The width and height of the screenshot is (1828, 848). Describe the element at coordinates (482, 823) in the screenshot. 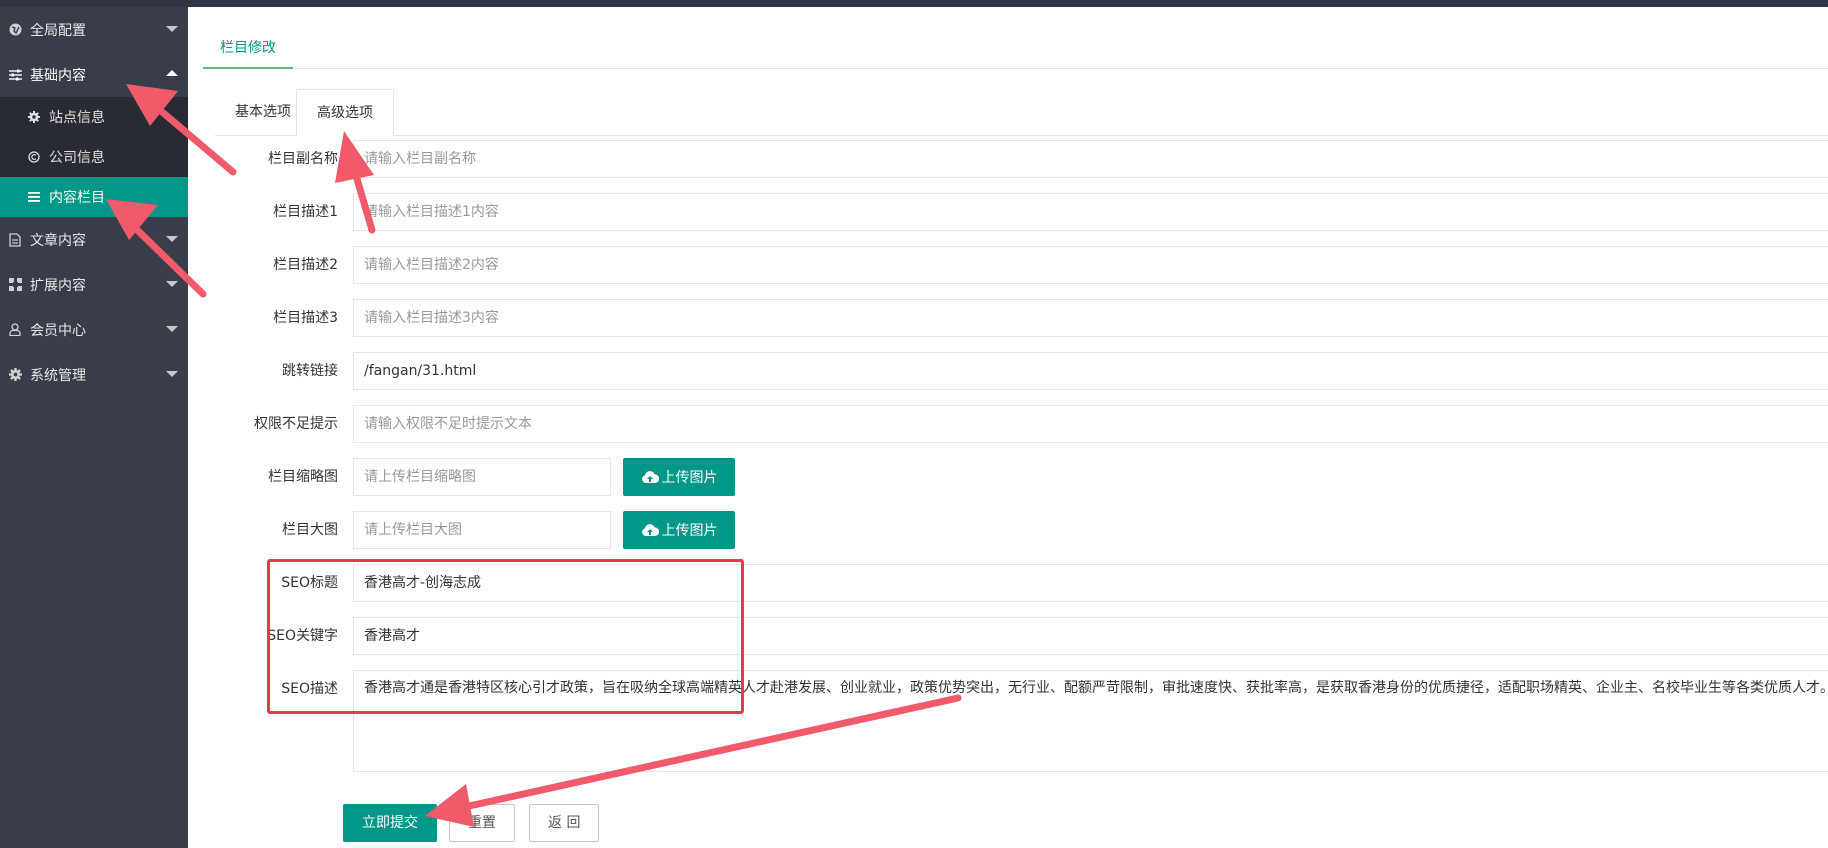

I see `reset-button: 重置` at that location.